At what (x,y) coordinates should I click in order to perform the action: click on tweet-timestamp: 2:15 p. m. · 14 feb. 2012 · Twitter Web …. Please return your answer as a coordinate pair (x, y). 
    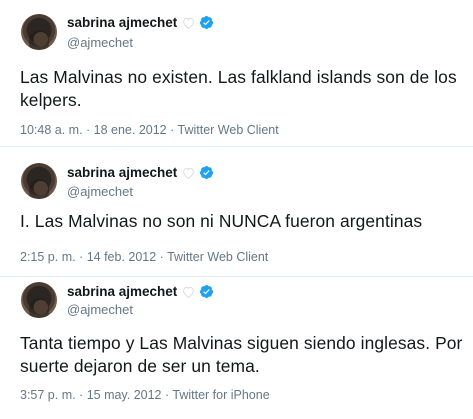
    Looking at the image, I should click on (144, 257).